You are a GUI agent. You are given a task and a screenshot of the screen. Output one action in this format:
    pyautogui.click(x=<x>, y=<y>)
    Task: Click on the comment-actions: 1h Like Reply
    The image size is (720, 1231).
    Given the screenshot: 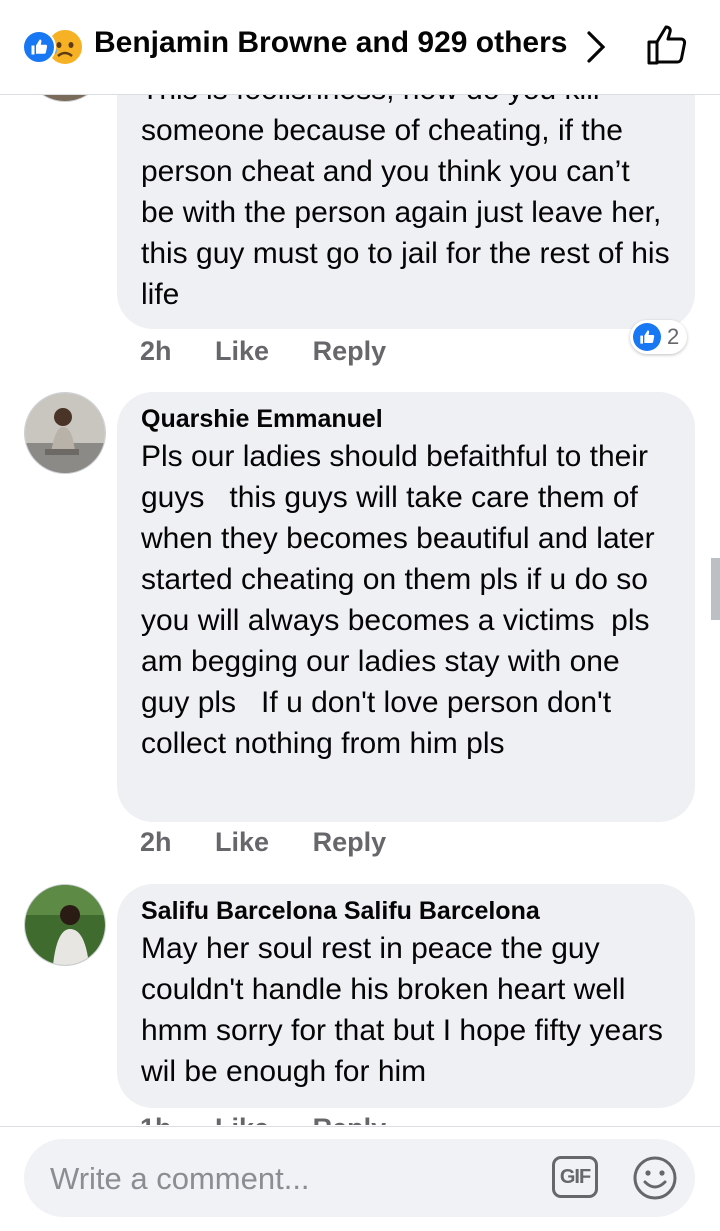 What is the action you would take?
    pyautogui.click(x=281, y=1119)
    